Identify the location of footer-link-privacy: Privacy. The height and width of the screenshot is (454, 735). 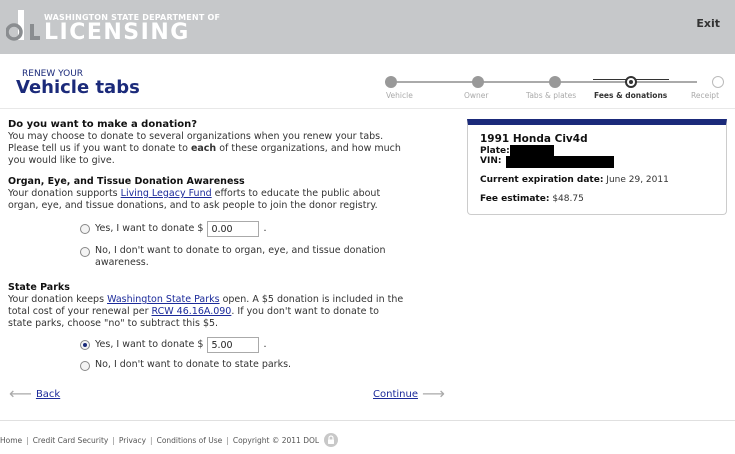
(132, 440).